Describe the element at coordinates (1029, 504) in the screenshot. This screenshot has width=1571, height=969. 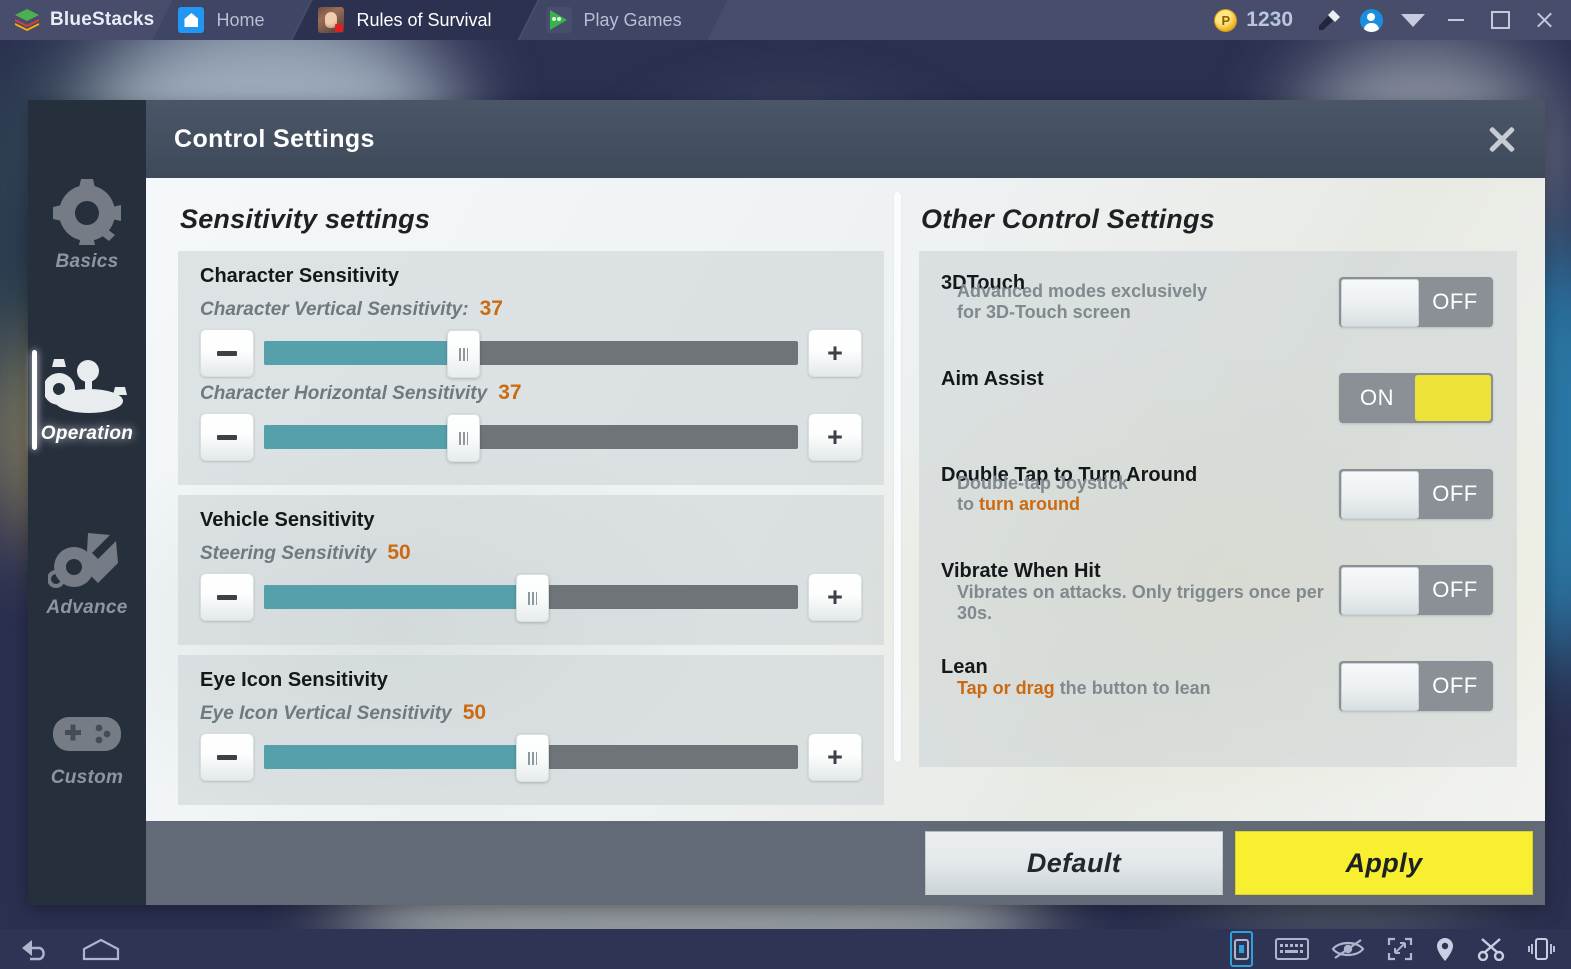
I see `setting-description-highlight: turn around` at that location.